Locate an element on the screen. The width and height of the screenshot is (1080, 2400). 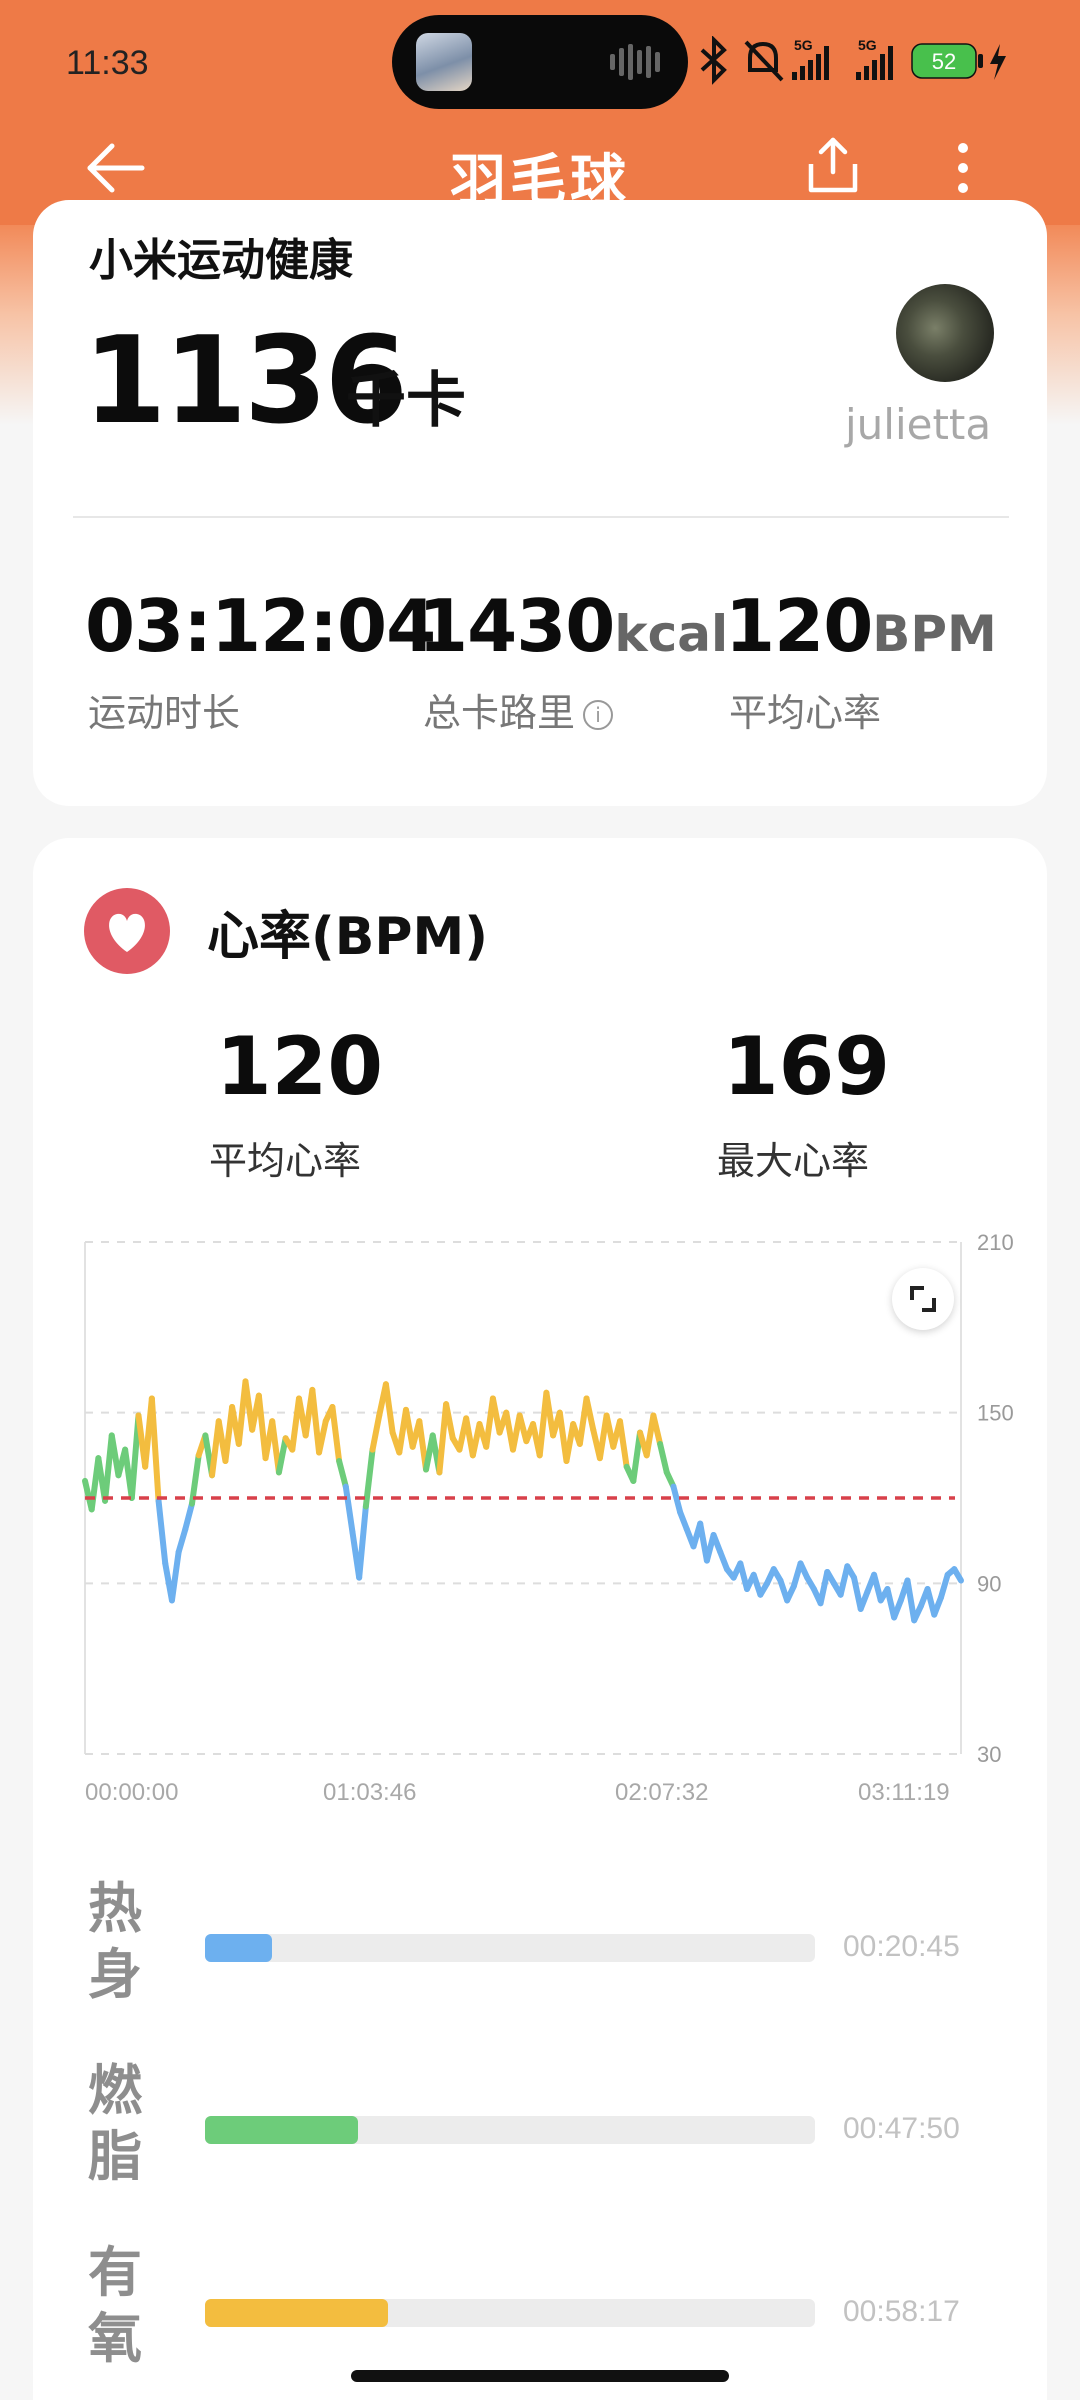
zone-fill-aerobic is located at coordinates (296, 2313).